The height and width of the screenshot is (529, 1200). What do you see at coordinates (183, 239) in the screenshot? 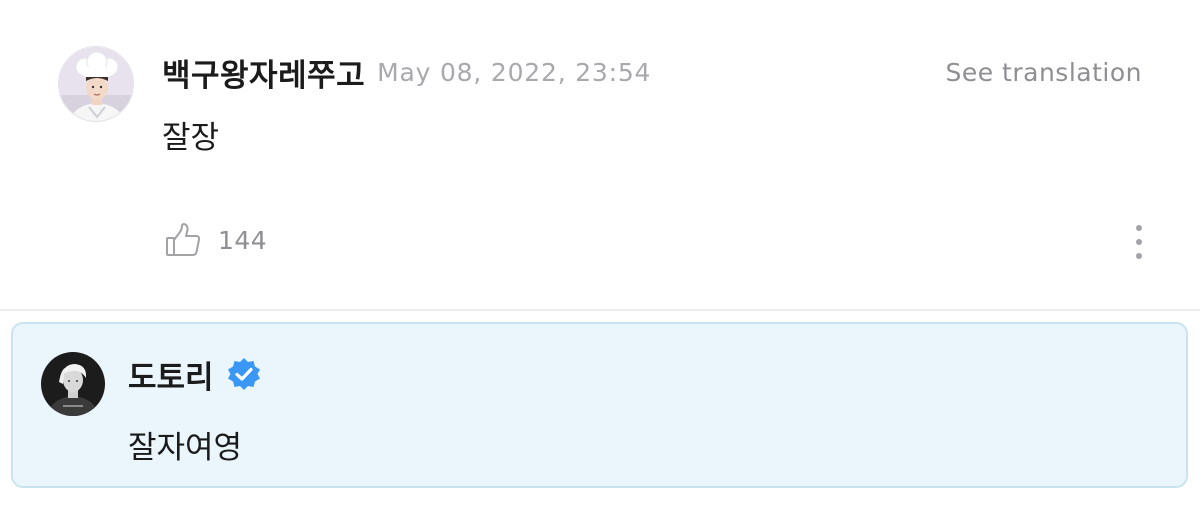
I see `thumbs-up-icon` at bounding box center [183, 239].